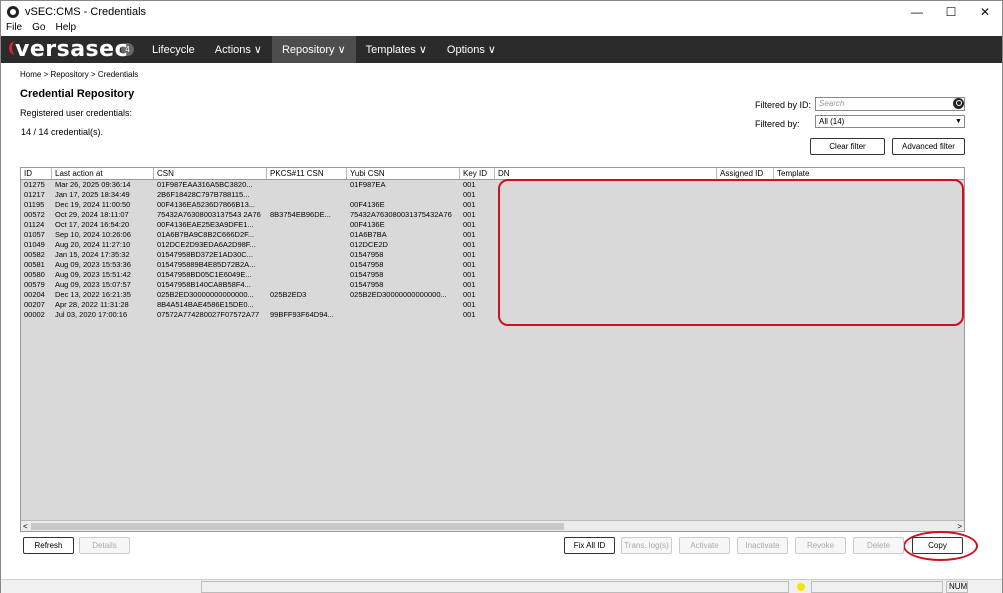 The width and height of the screenshot is (1003, 593). I want to click on col-assigned-id: Assigned ID, so click(745, 173).